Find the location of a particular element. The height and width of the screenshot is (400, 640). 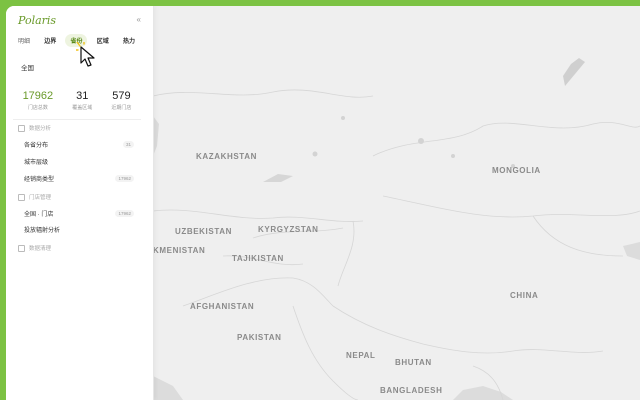

label-nepal: NEPAL is located at coordinates (361, 355).